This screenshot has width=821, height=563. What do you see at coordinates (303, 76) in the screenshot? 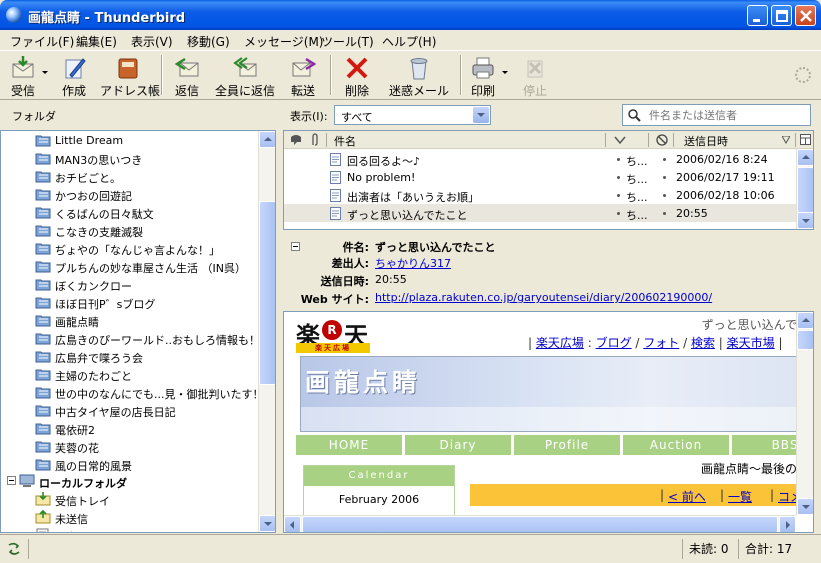
I see `forward-button: 転送` at bounding box center [303, 76].